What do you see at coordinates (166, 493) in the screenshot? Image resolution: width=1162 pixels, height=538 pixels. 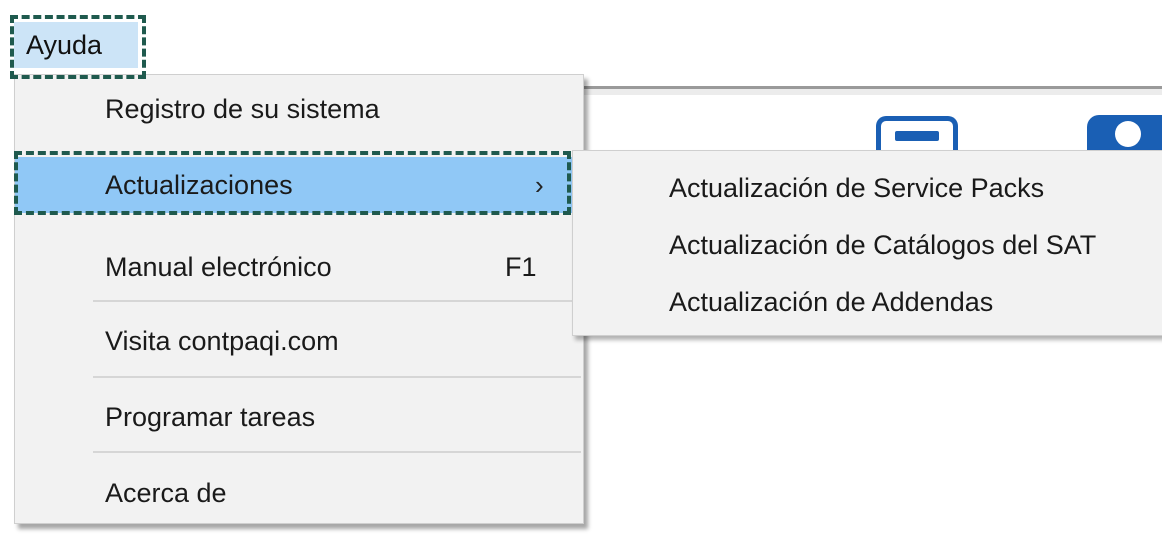 I see `menu-item-label: Acerca de` at bounding box center [166, 493].